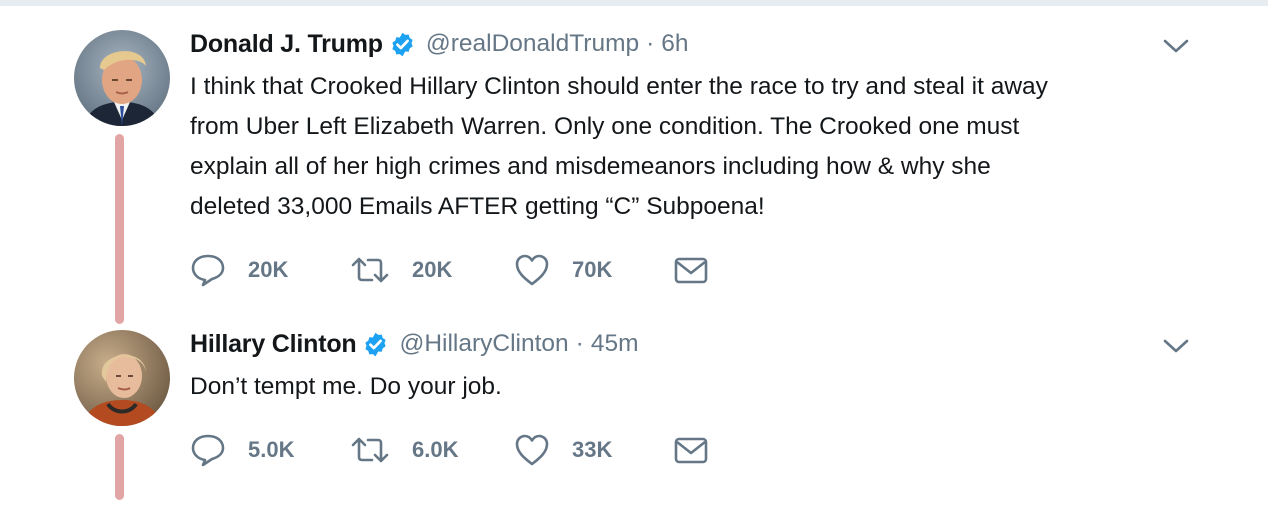 The height and width of the screenshot is (510, 1268). What do you see at coordinates (268, 269) in the screenshot?
I see `reply-count: 20K` at bounding box center [268, 269].